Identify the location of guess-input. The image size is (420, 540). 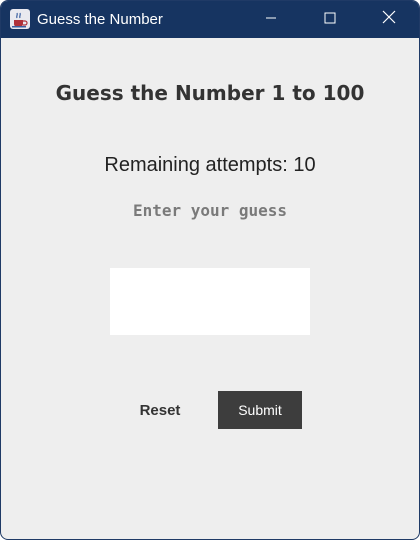
(210, 301).